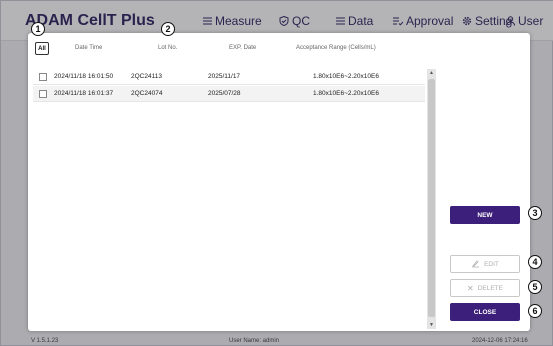 The height and width of the screenshot is (346, 553). I want to click on column-header-acceptance-range: Acceptance Range (Cells/mL), so click(336, 48).